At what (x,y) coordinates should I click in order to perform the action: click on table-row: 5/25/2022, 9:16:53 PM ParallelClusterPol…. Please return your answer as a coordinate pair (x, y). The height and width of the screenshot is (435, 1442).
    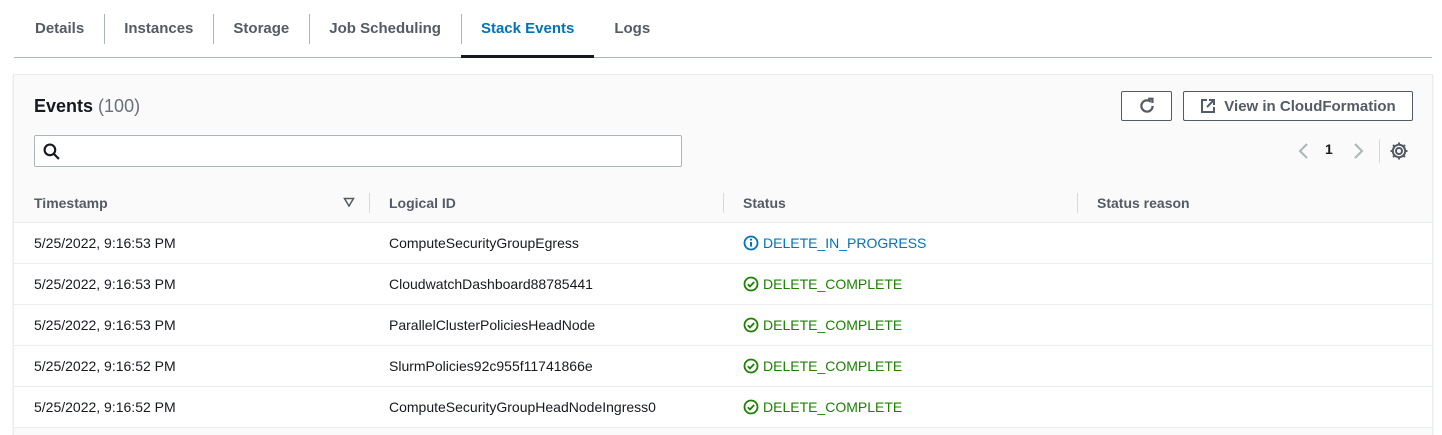
    Looking at the image, I should click on (723, 325).